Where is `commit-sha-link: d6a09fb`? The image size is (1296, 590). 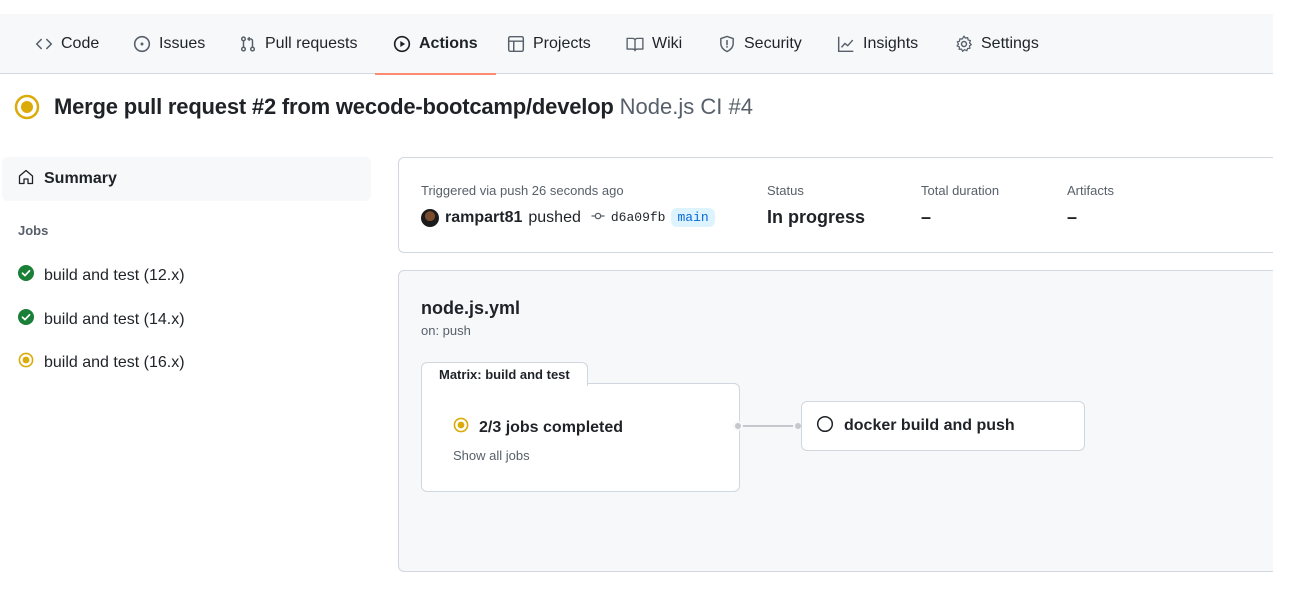 commit-sha-link: d6a09fb is located at coordinates (638, 217).